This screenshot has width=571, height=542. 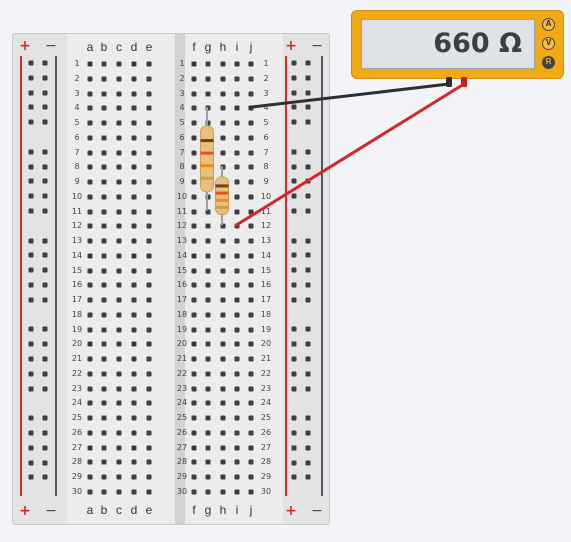 I want to click on components-layer, so click(x=333, y=152).